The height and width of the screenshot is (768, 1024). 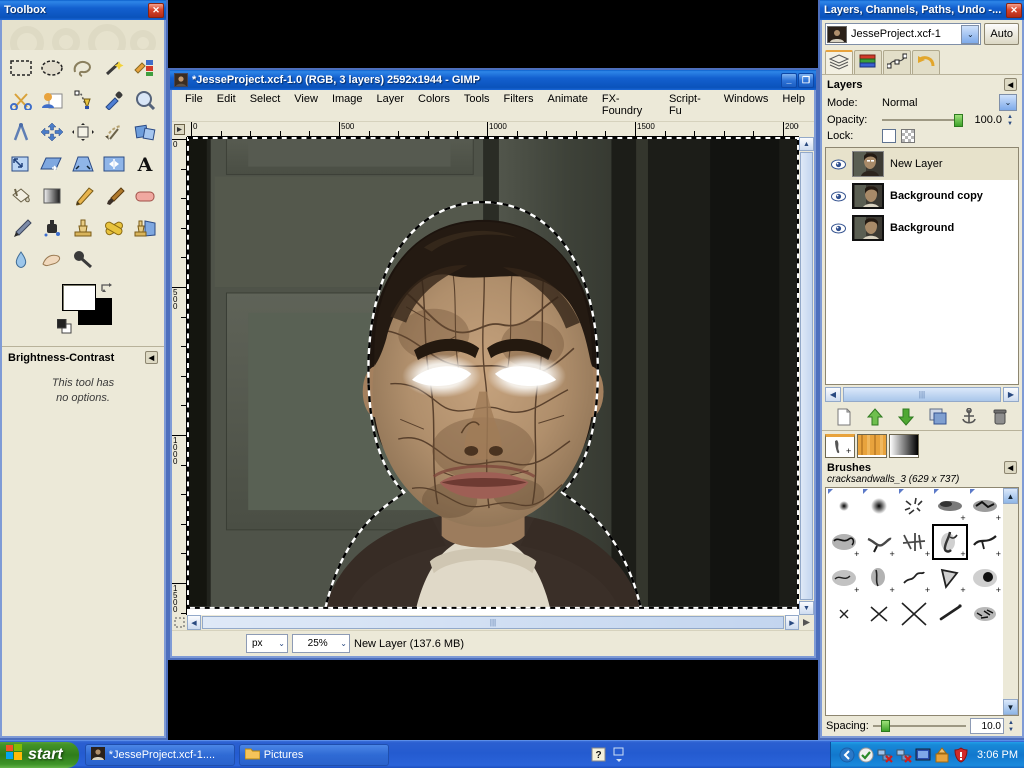 What do you see at coordinates (113, 132) in the screenshot?
I see `crop-tool` at bounding box center [113, 132].